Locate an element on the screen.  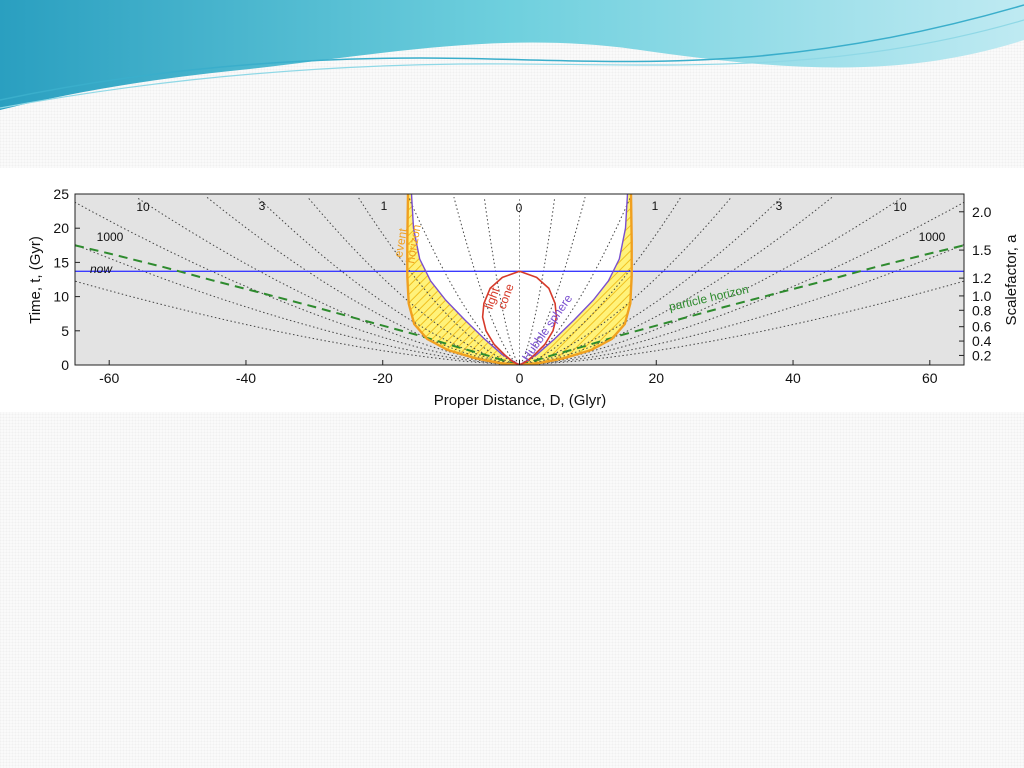
x-tick-label: -60 is located at coordinates (109, 378).